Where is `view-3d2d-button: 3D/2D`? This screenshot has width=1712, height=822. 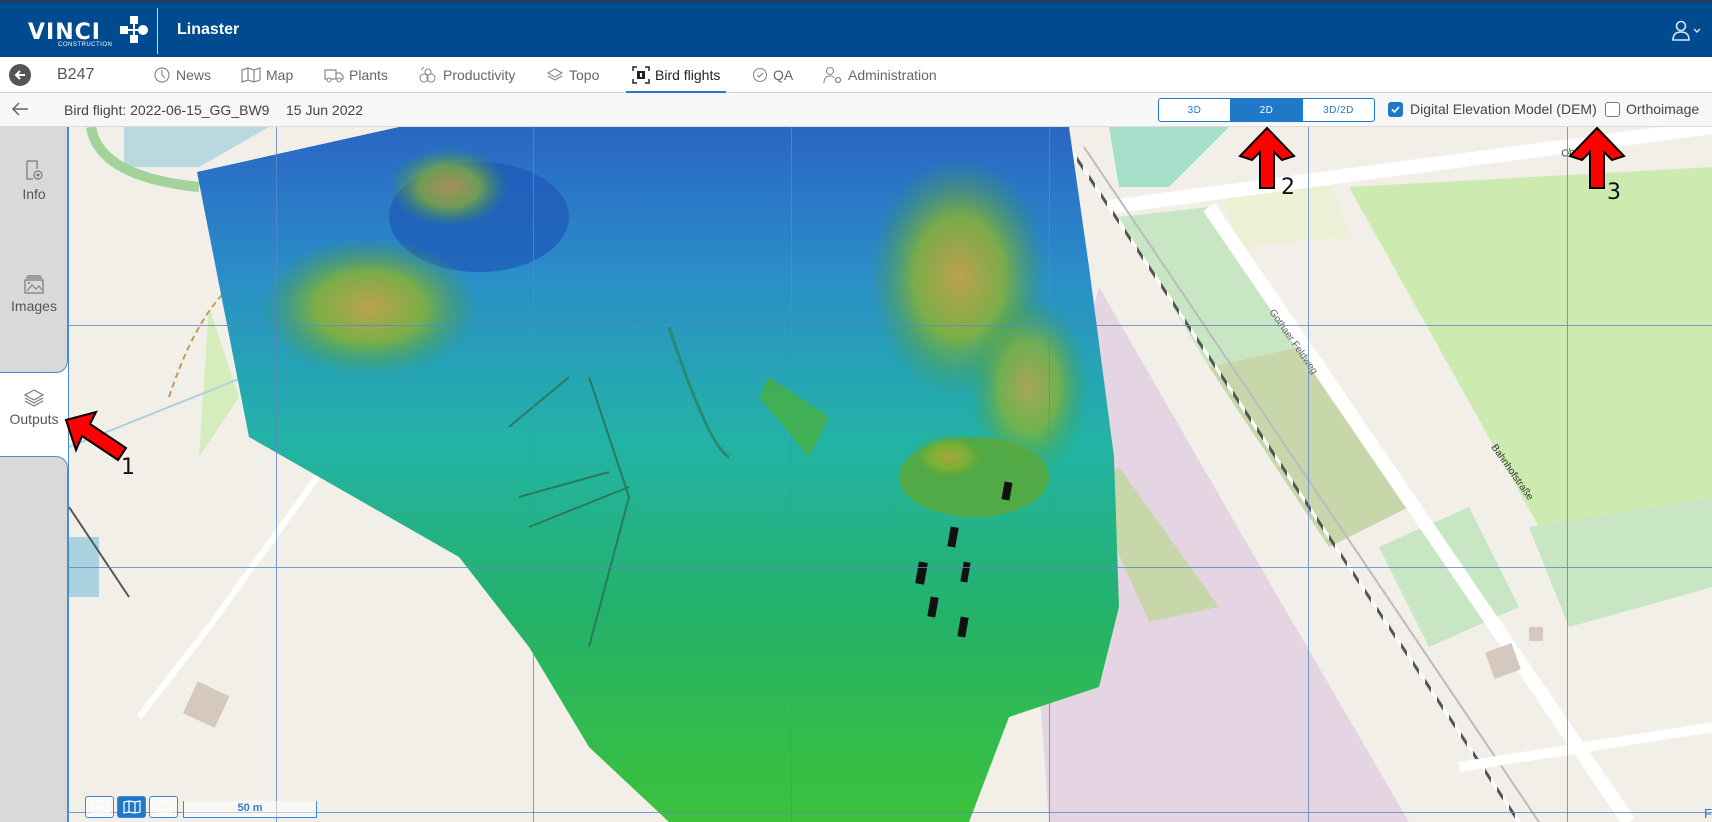 view-3d2d-button: 3D/2D is located at coordinates (1338, 110).